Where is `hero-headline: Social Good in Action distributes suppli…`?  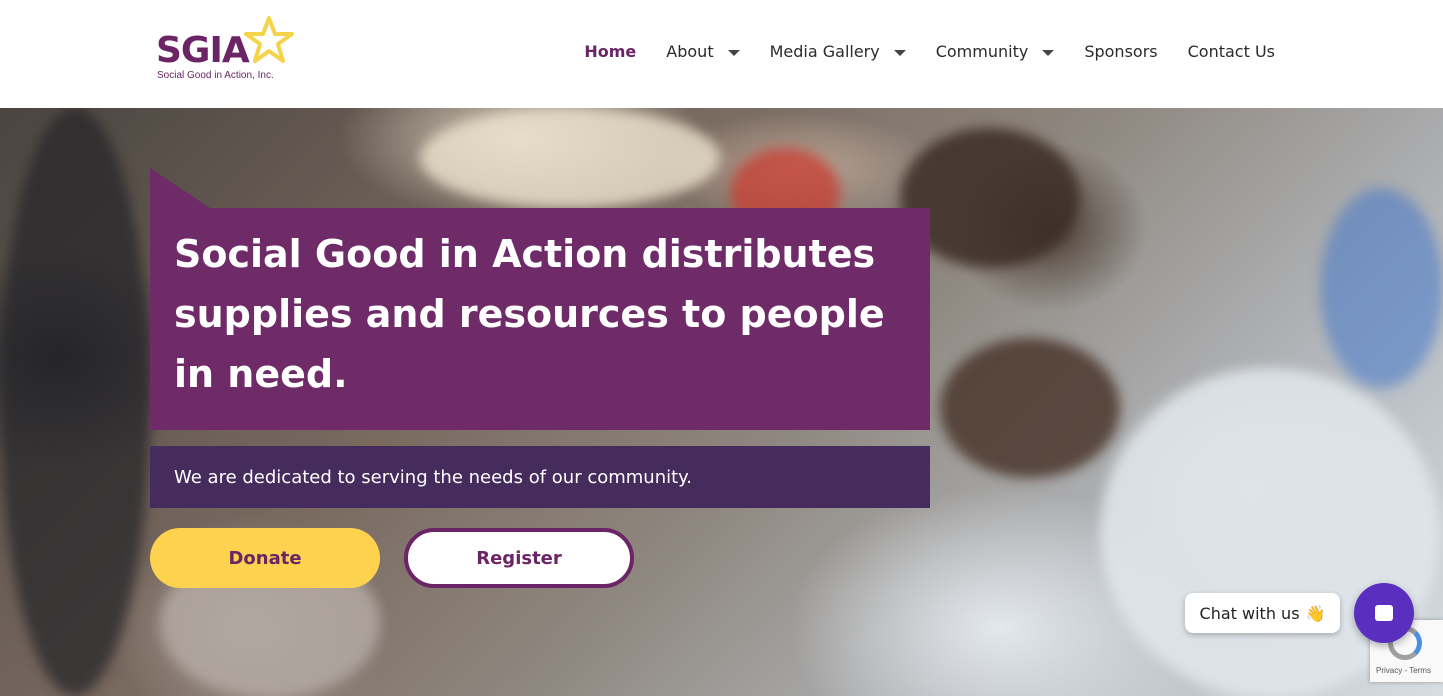
hero-headline: Social Good in Action distributes suppli… is located at coordinates (529, 314).